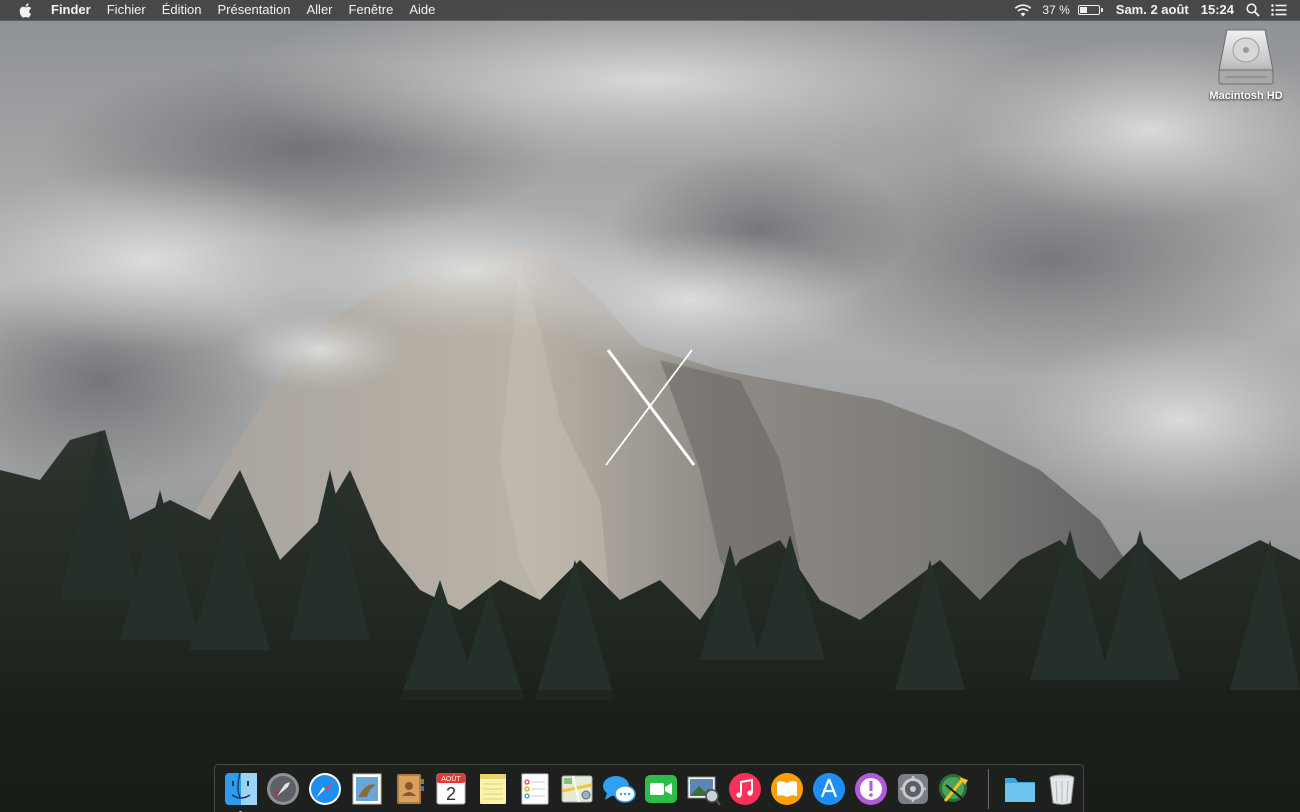 The width and height of the screenshot is (1300, 812). What do you see at coordinates (422, 10) in the screenshot?
I see `menu-aide: Aide` at bounding box center [422, 10].